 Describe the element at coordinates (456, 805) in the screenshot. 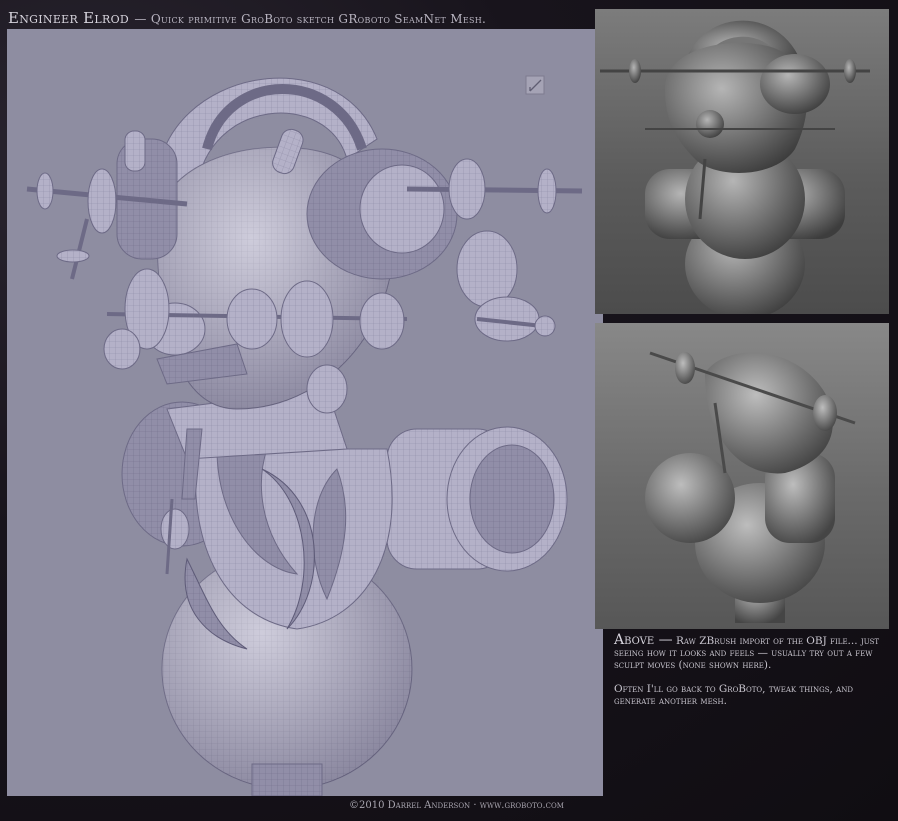

I see `footer-credit: ©2010 Darrel Anderson · www.groboto.com` at that location.